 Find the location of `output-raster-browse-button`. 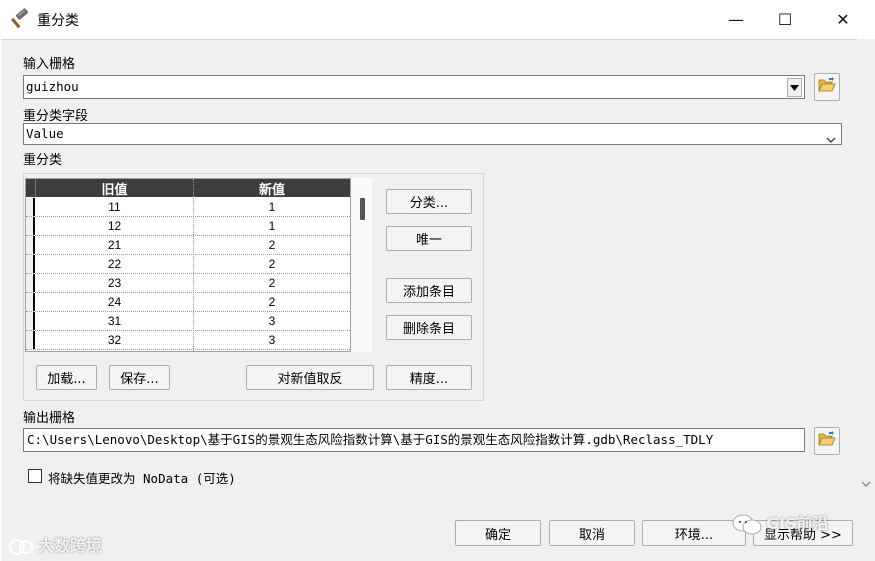

output-raster-browse-button is located at coordinates (827, 441).